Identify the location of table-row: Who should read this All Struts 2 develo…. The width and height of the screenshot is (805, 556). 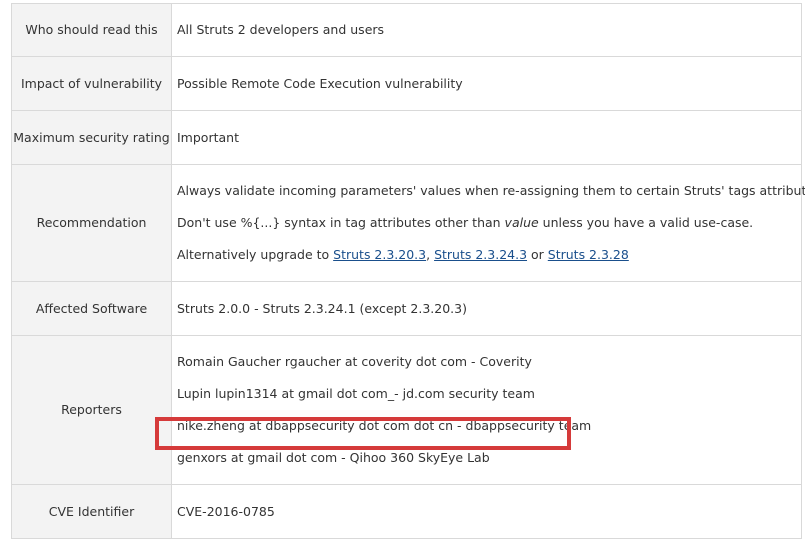
(406, 30).